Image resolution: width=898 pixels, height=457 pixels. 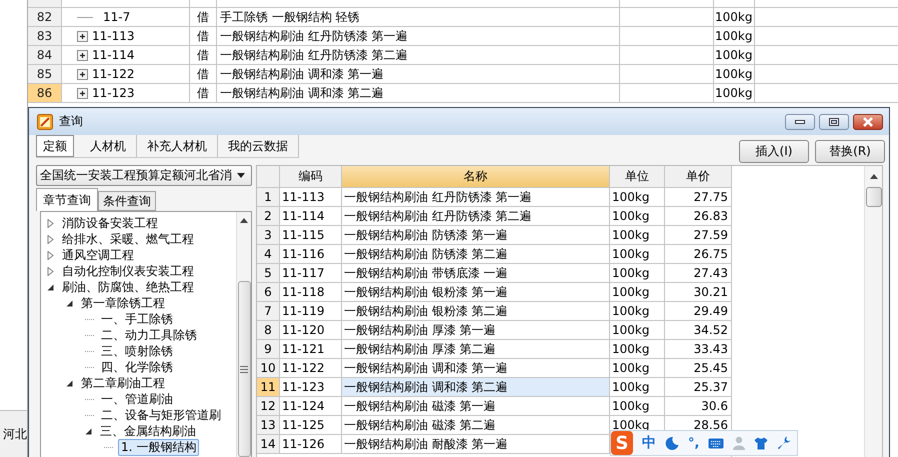 What do you see at coordinates (649, 443) in the screenshot?
I see `input-mode-toggle: 中` at bounding box center [649, 443].